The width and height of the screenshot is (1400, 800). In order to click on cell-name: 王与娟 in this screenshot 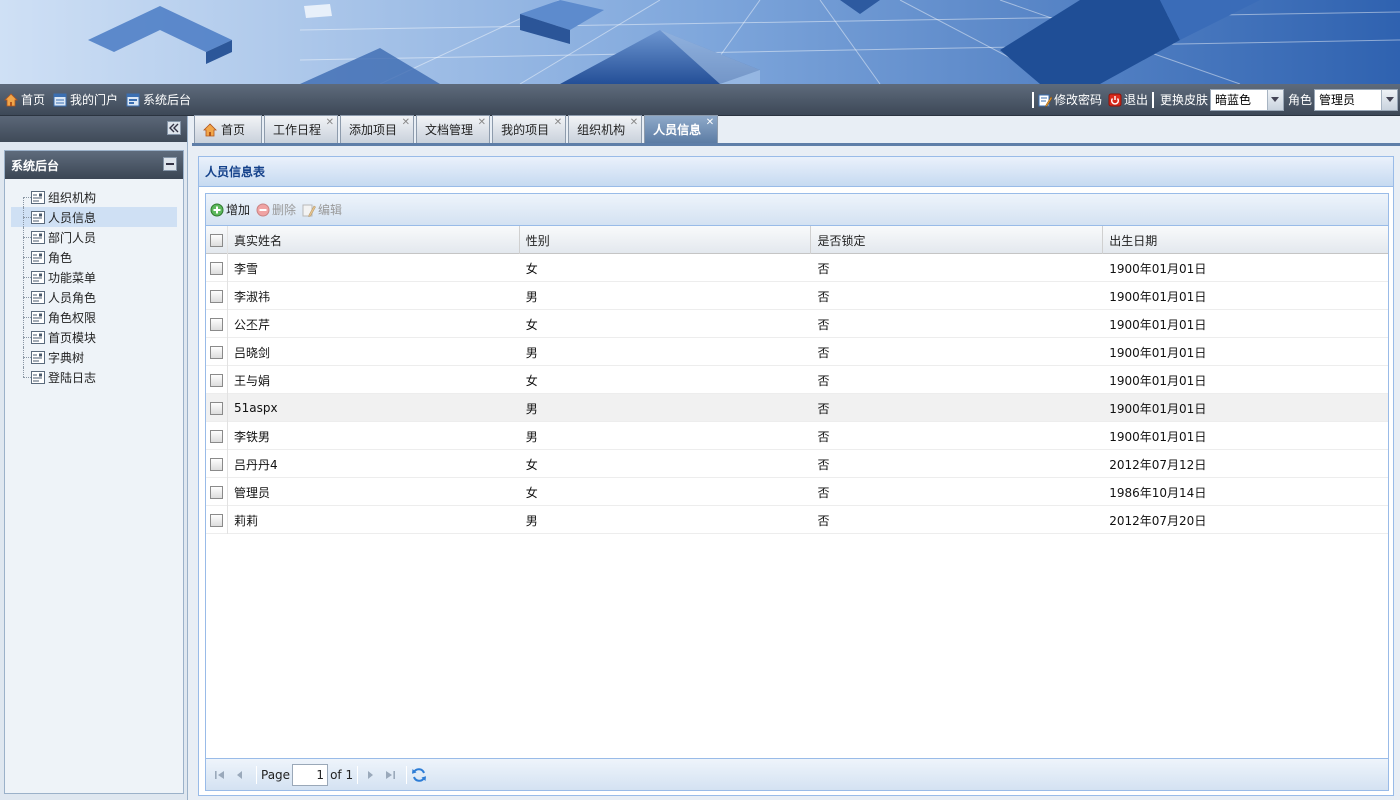, I will do `click(251, 380)`.